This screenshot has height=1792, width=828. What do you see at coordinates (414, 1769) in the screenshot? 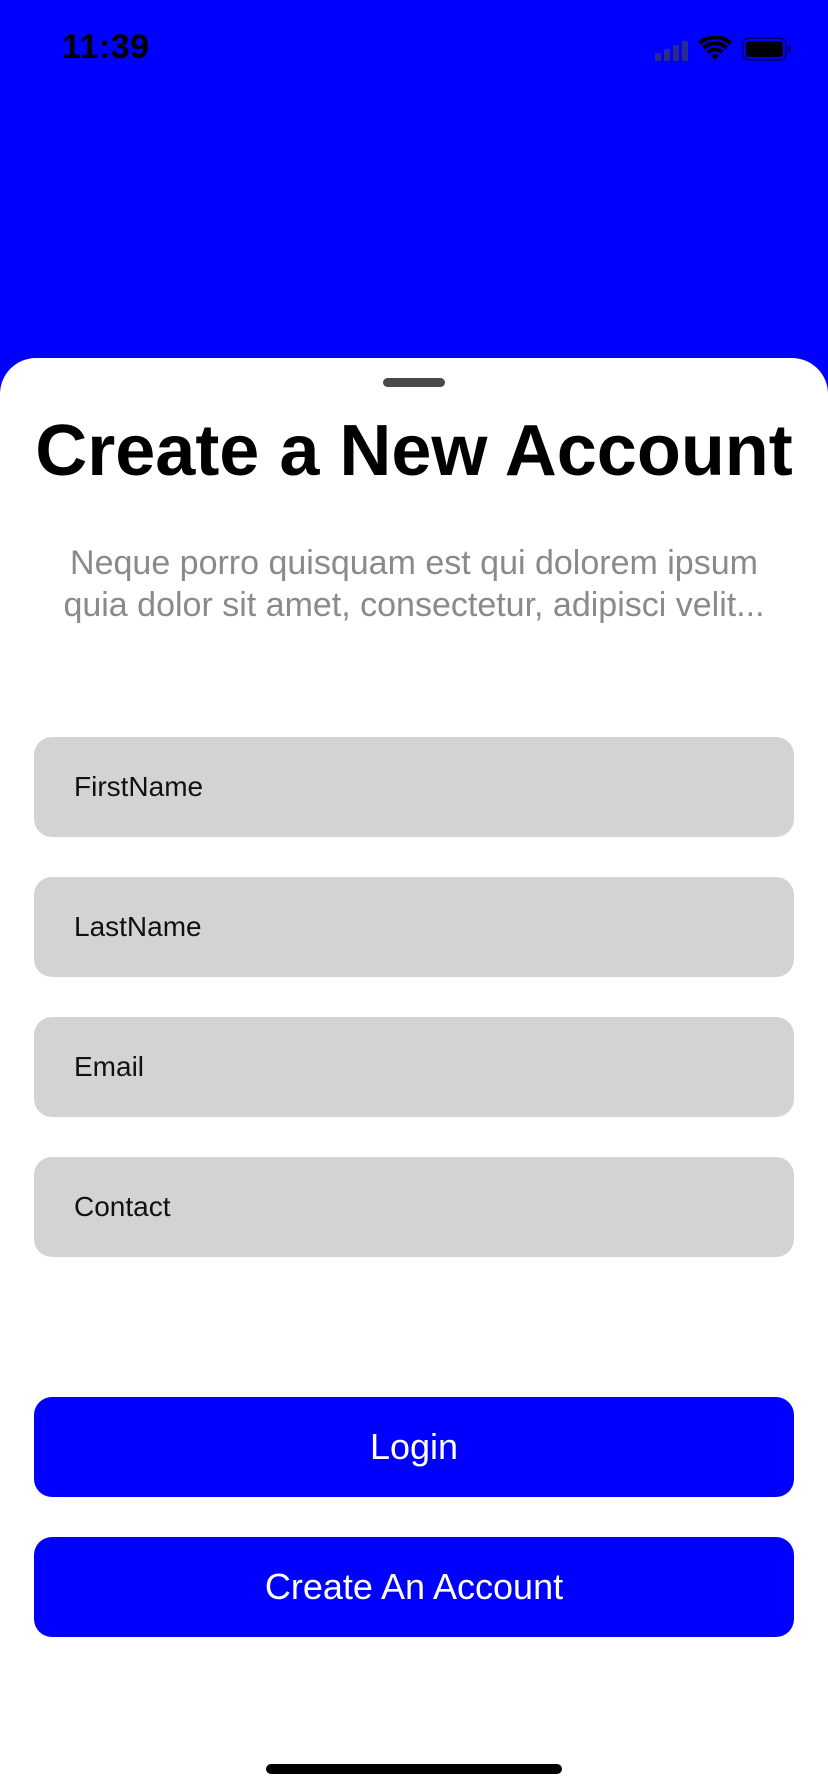
I see `home-indicator` at bounding box center [414, 1769].